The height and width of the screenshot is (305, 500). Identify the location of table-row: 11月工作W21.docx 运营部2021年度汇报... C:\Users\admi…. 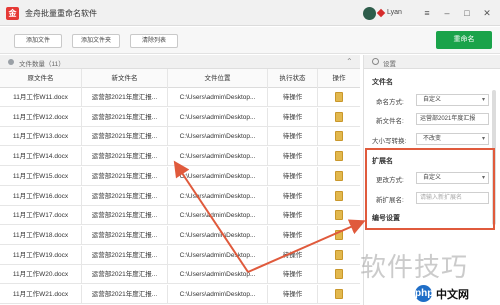
(180, 294).